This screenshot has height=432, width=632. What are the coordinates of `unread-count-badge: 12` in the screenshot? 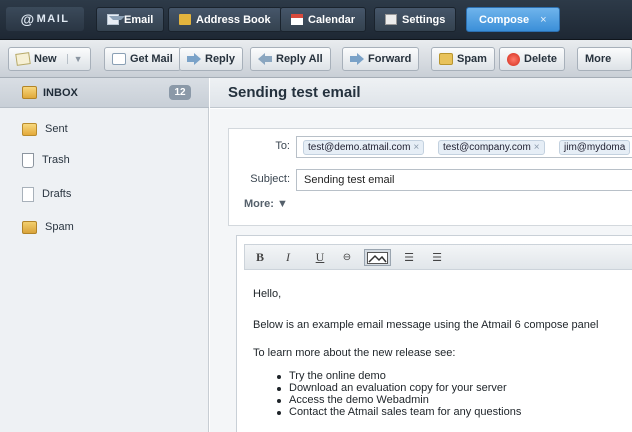 It's located at (180, 92).